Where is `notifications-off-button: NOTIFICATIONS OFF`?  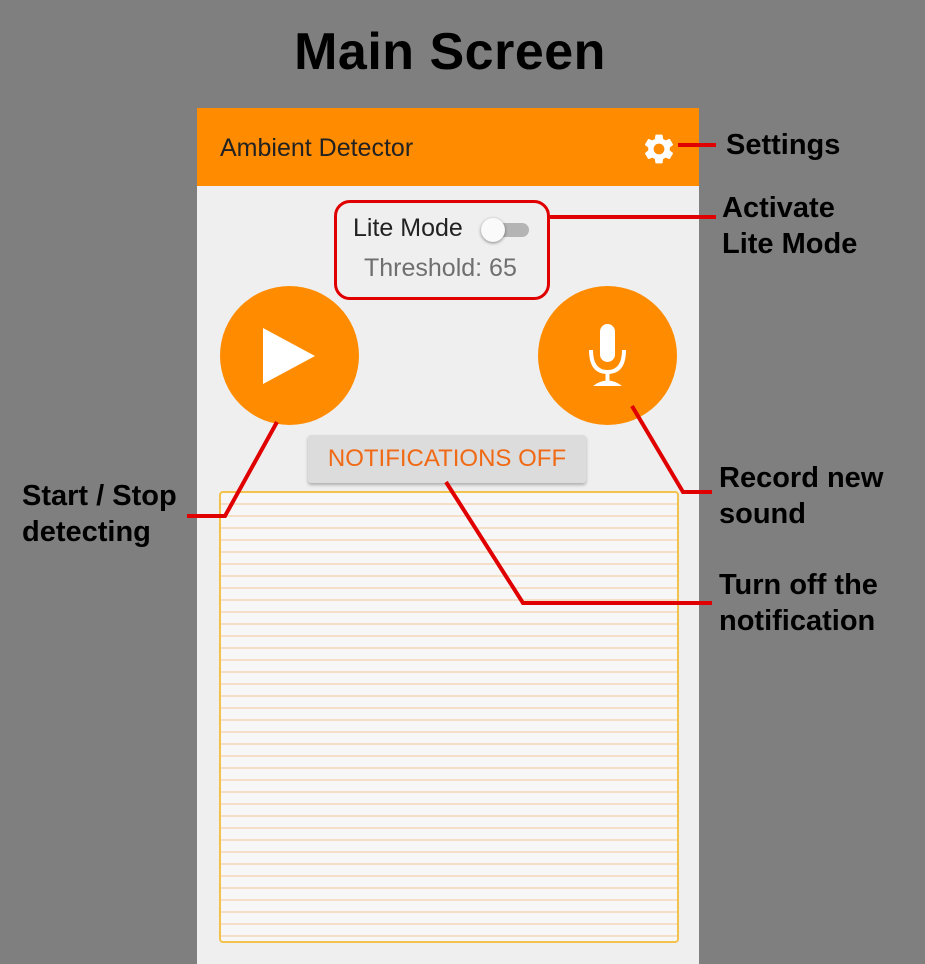 notifications-off-button: NOTIFICATIONS OFF is located at coordinates (447, 459).